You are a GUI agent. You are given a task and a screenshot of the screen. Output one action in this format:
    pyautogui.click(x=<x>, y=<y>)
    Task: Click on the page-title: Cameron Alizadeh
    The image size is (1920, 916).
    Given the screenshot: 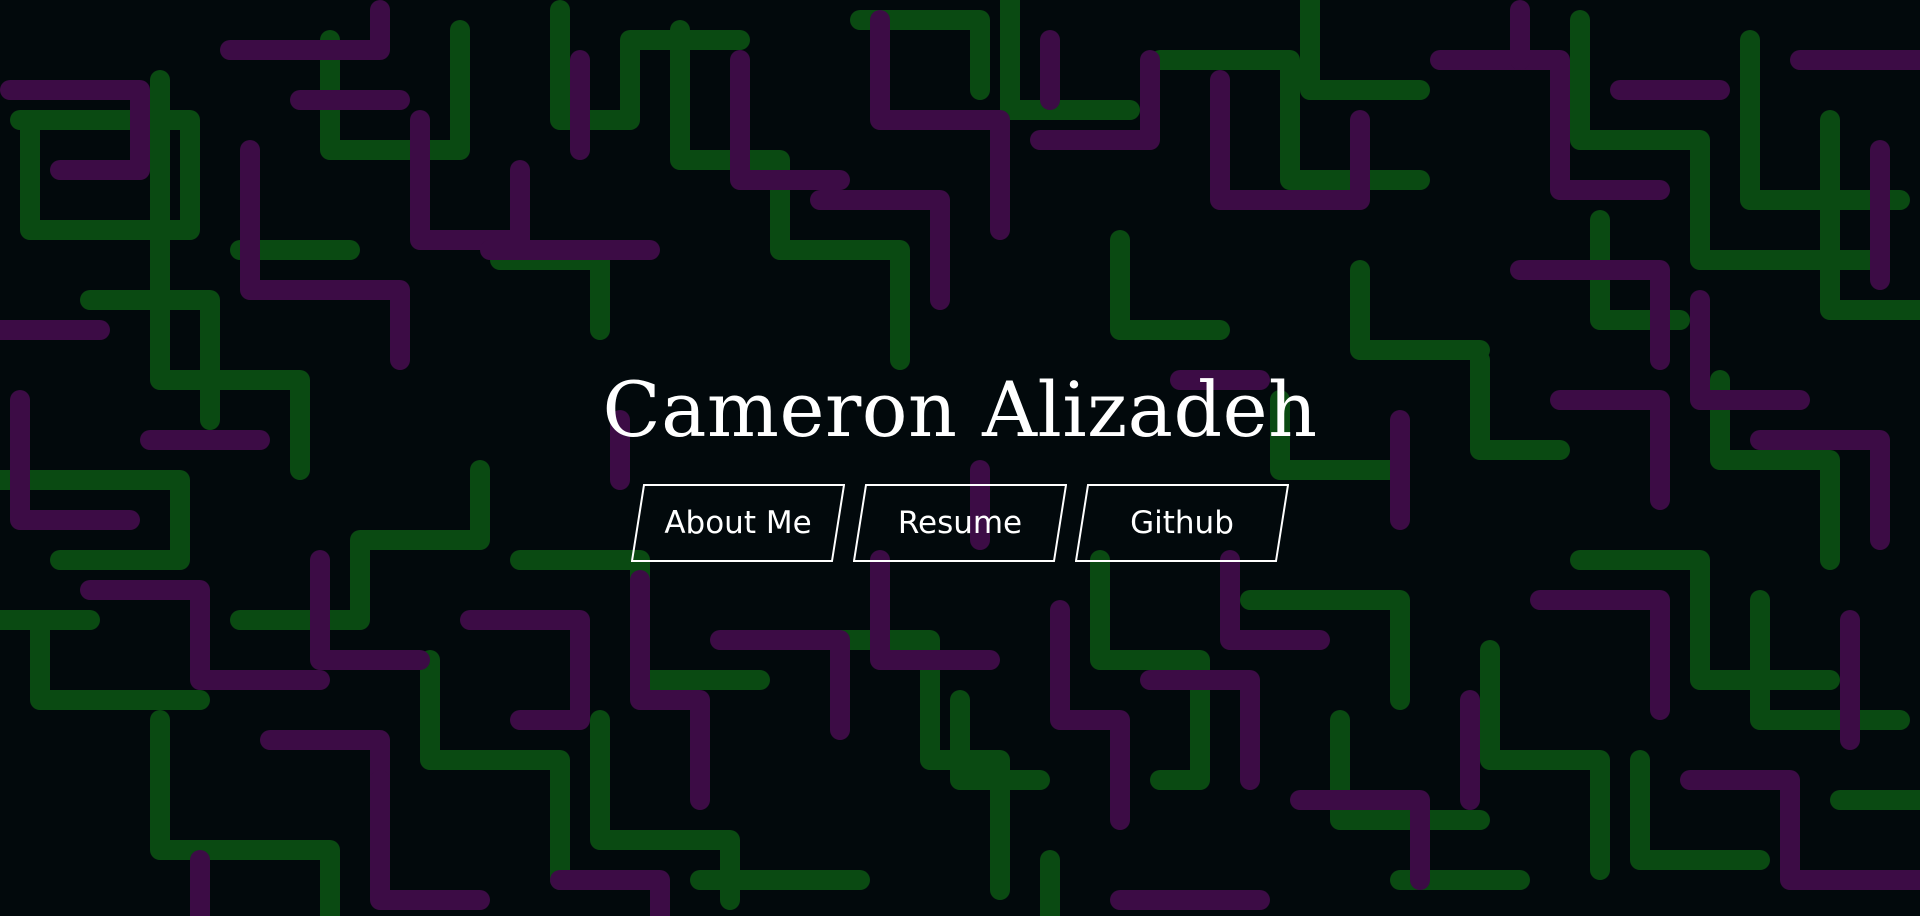 What is the action you would take?
    pyautogui.click(x=960, y=409)
    